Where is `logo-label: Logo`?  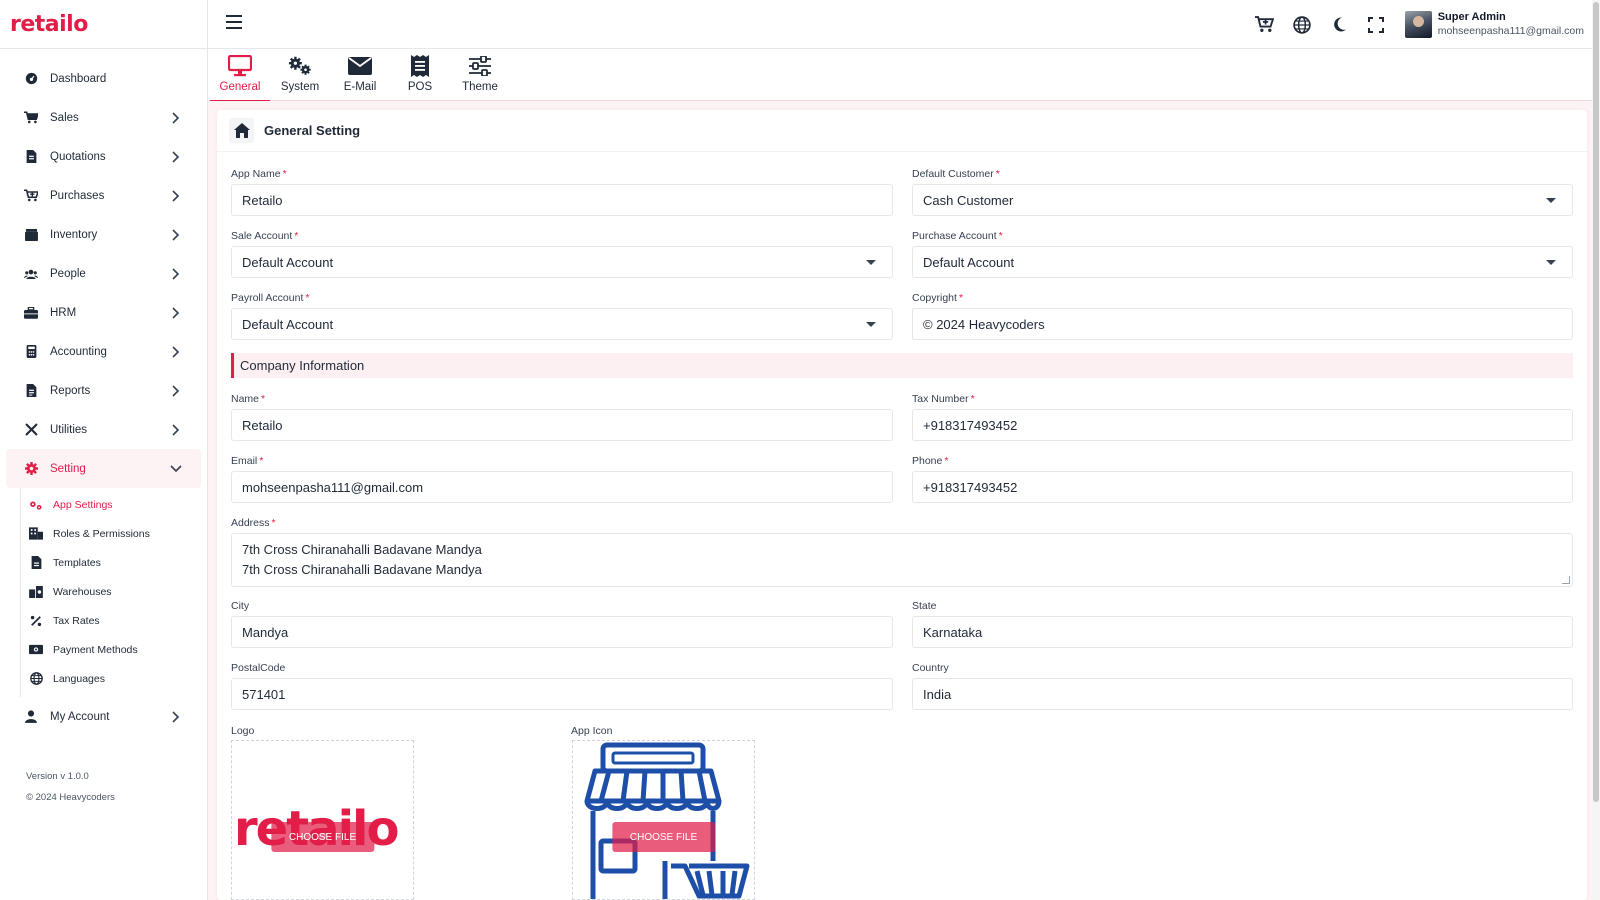
logo-label: Logo is located at coordinates (243, 731).